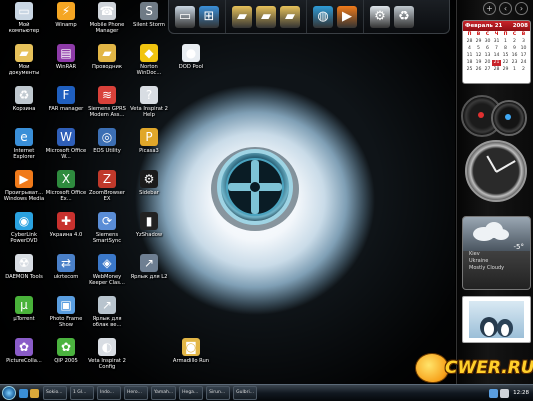  What do you see at coordinates (478, 56) in the screenshot?
I see `calendar-day: 12` at bounding box center [478, 56].